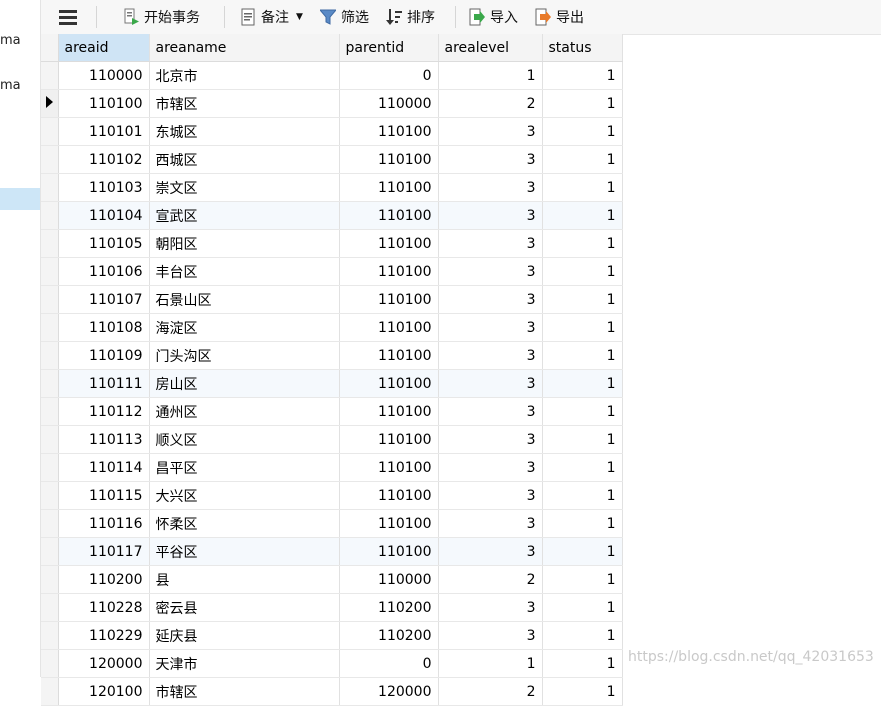  I want to click on menu-button, so click(68, 17).